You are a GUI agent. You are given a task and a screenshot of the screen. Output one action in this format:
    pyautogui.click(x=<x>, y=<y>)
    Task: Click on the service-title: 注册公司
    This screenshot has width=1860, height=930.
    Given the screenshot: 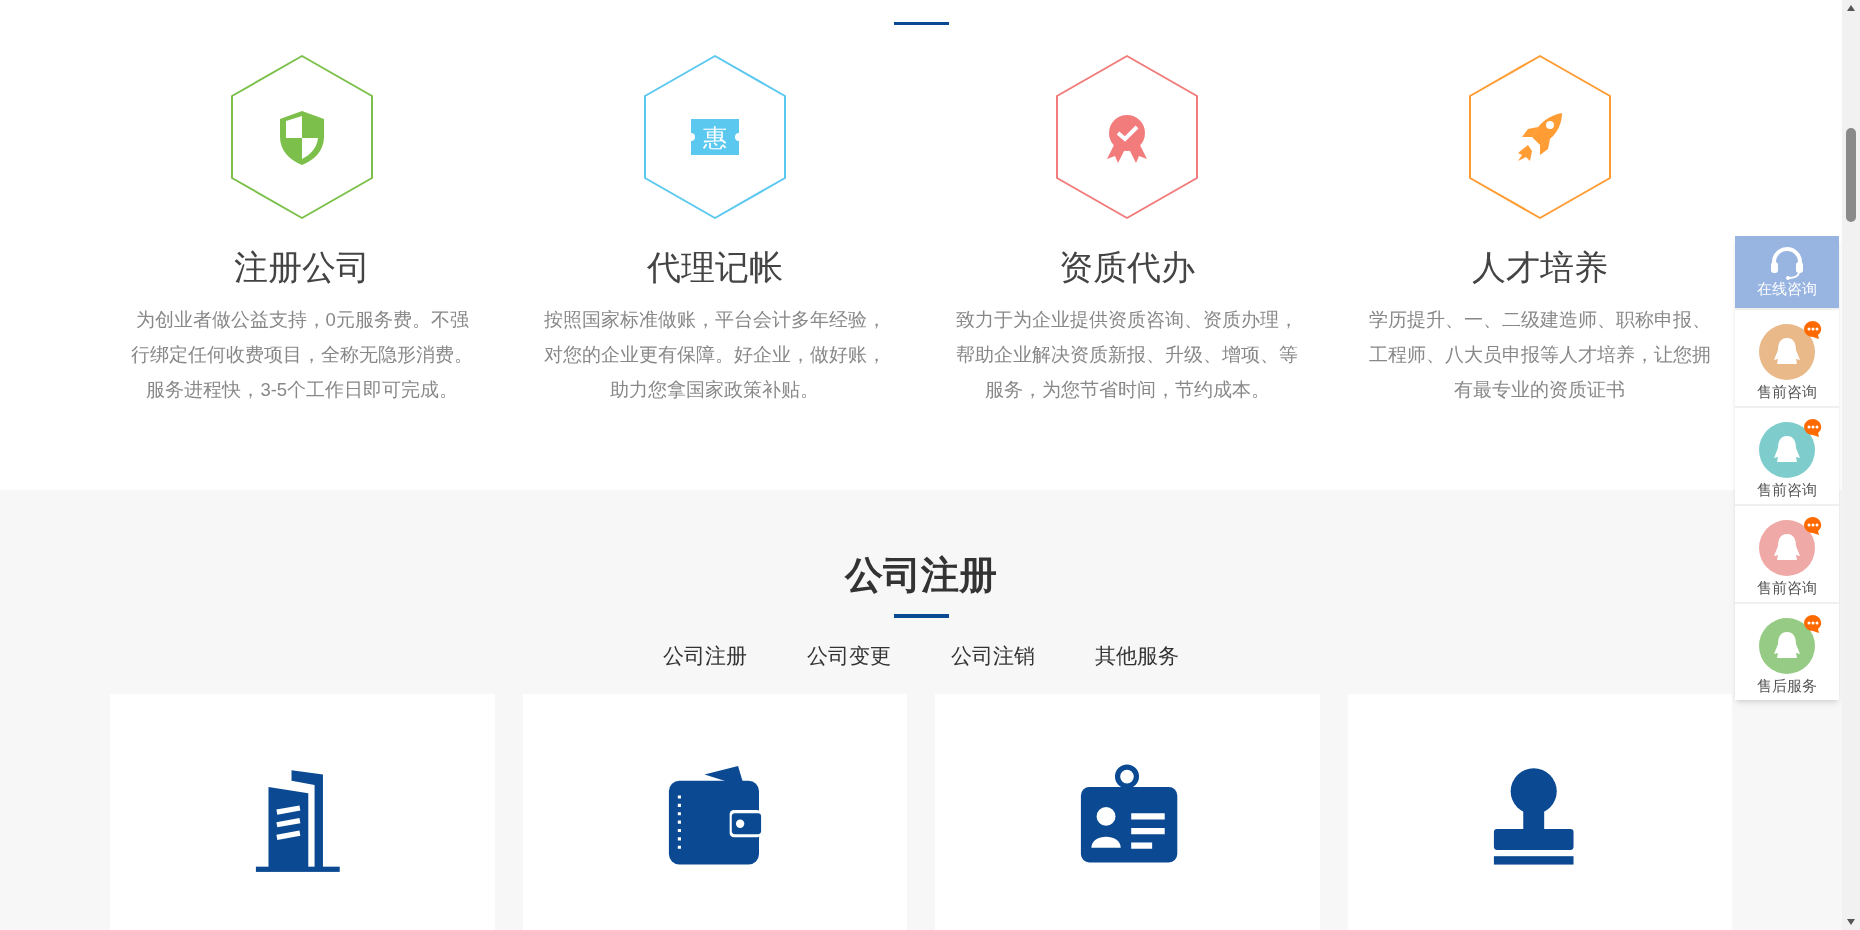 What is the action you would take?
    pyautogui.click(x=302, y=267)
    